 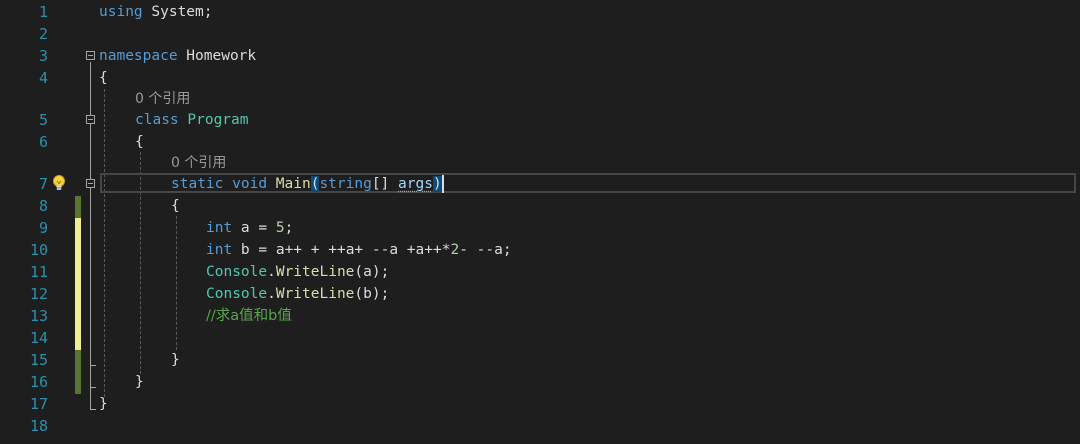 I want to click on text-caret, so click(x=443, y=184).